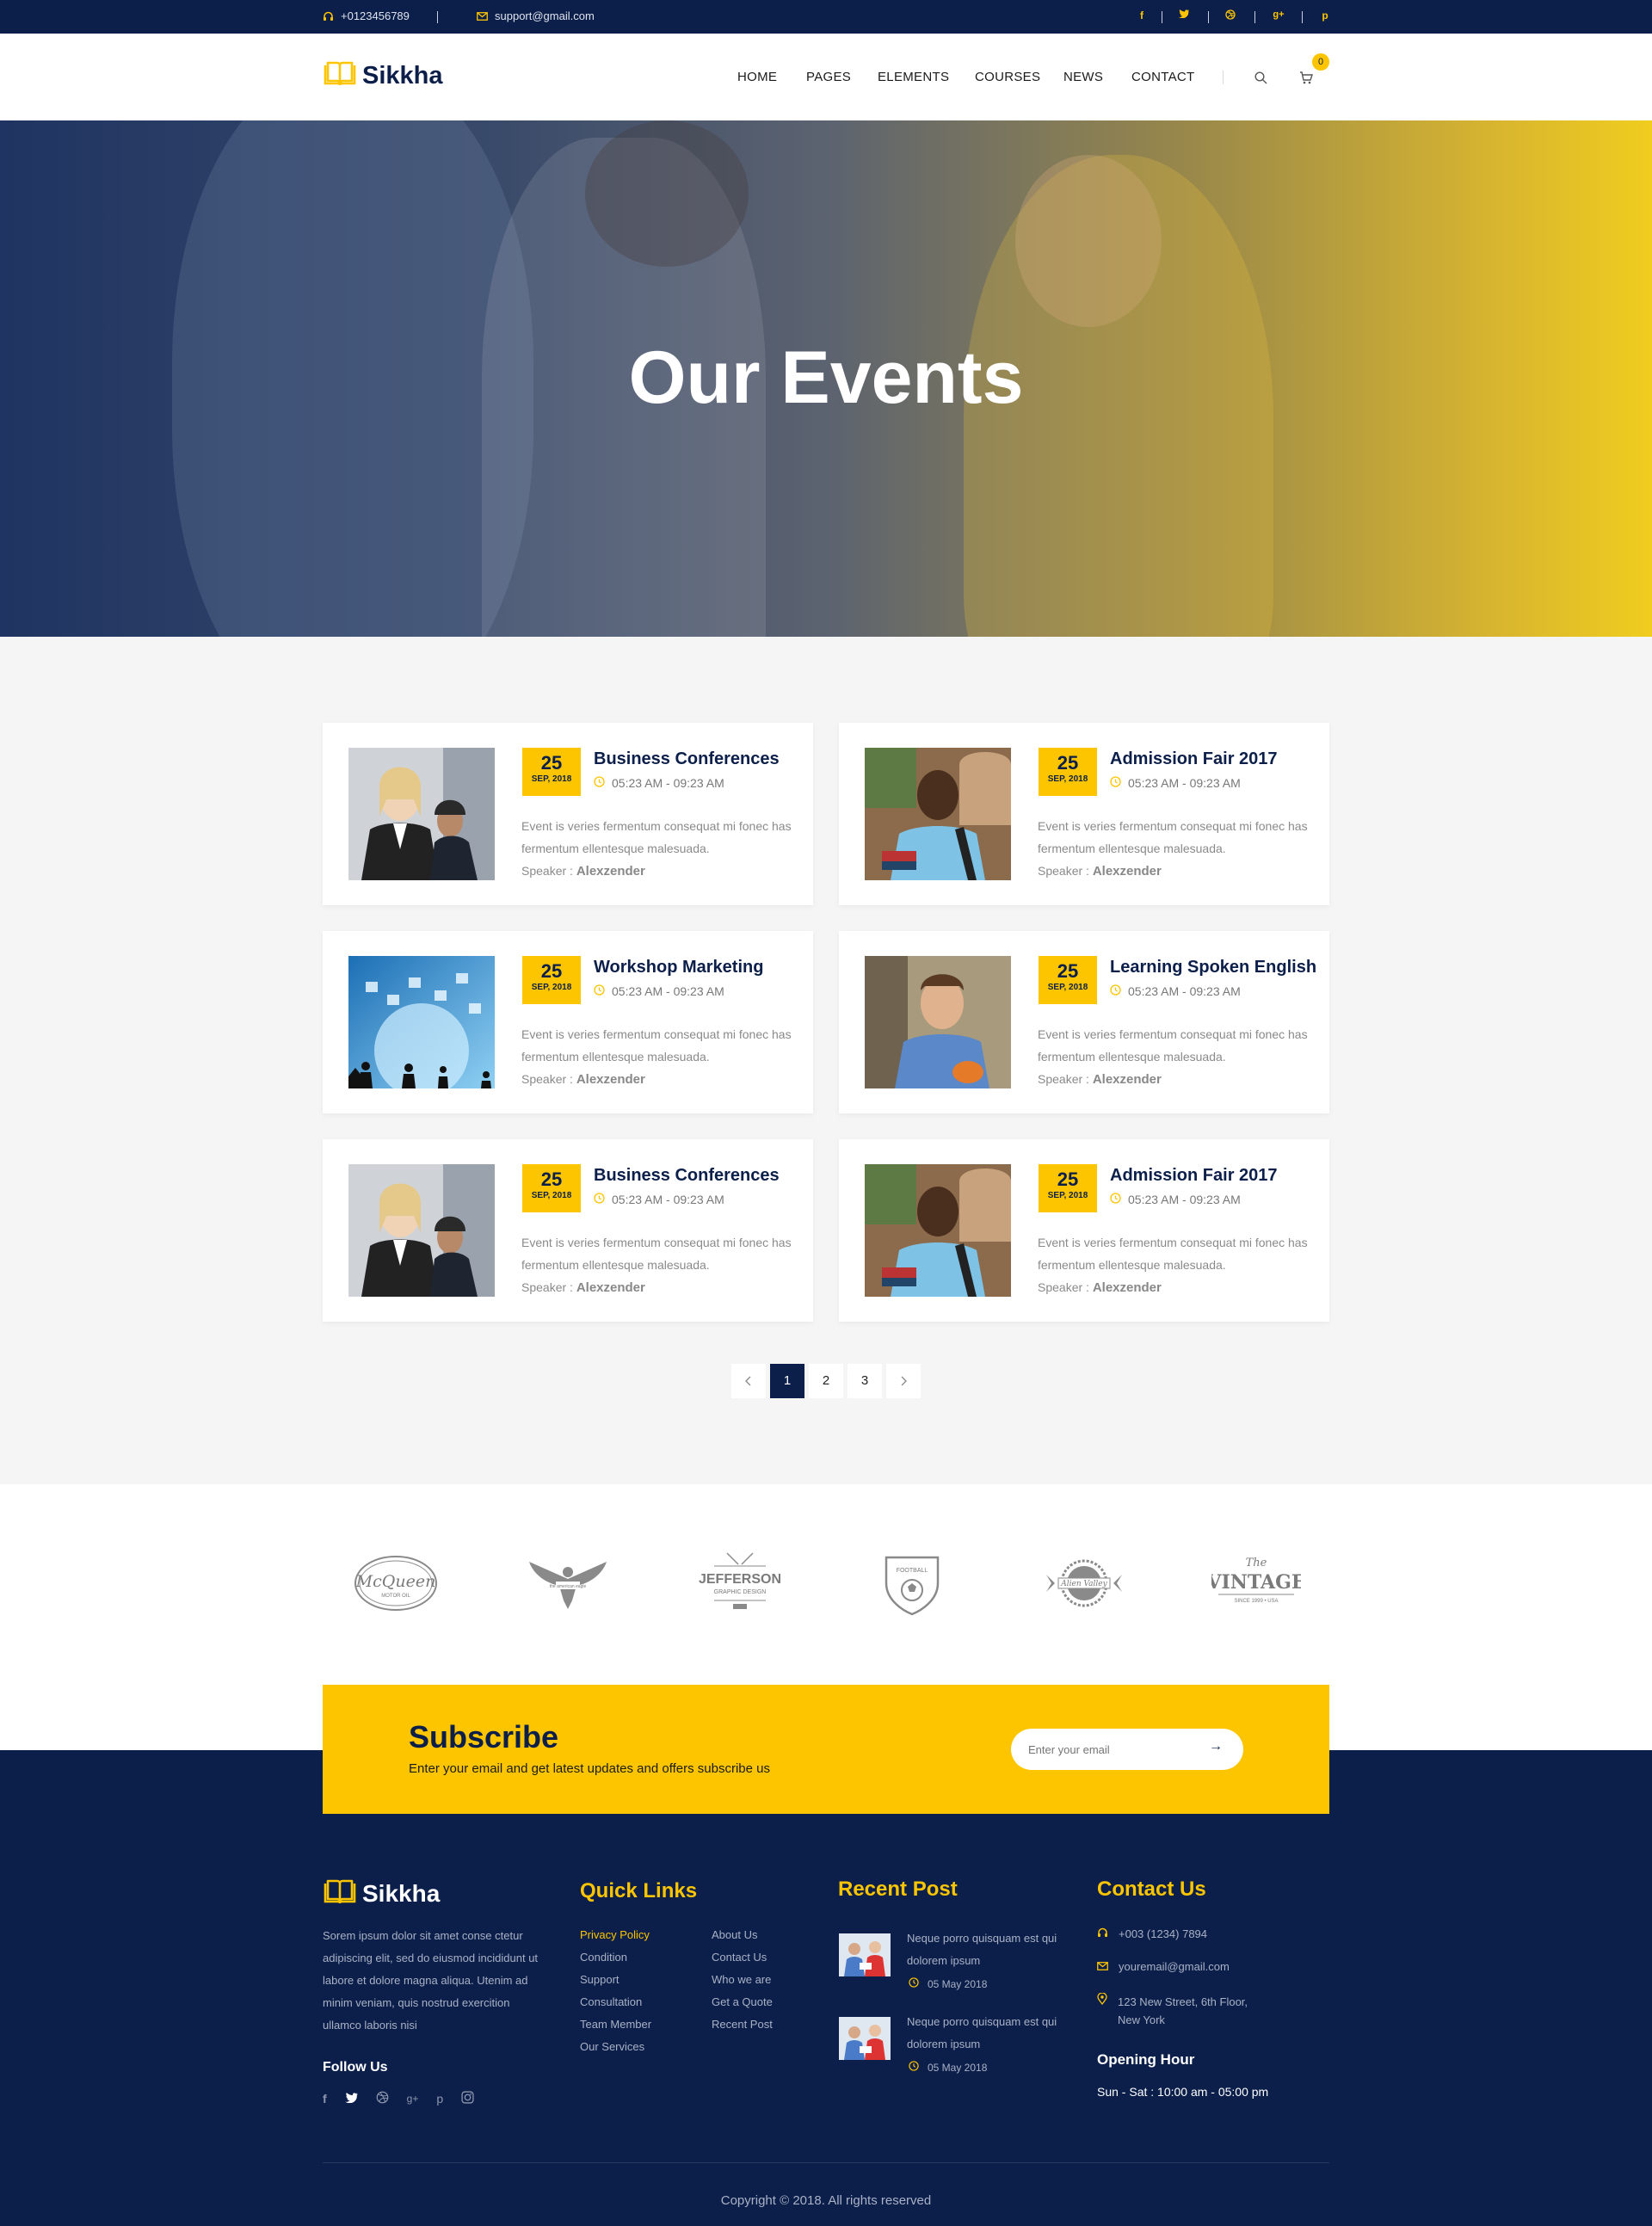 The width and height of the screenshot is (1652, 2226). What do you see at coordinates (958, 2067) in the screenshot?
I see `recent-post-date-text: 05 May 2018` at bounding box center [958, 2067].